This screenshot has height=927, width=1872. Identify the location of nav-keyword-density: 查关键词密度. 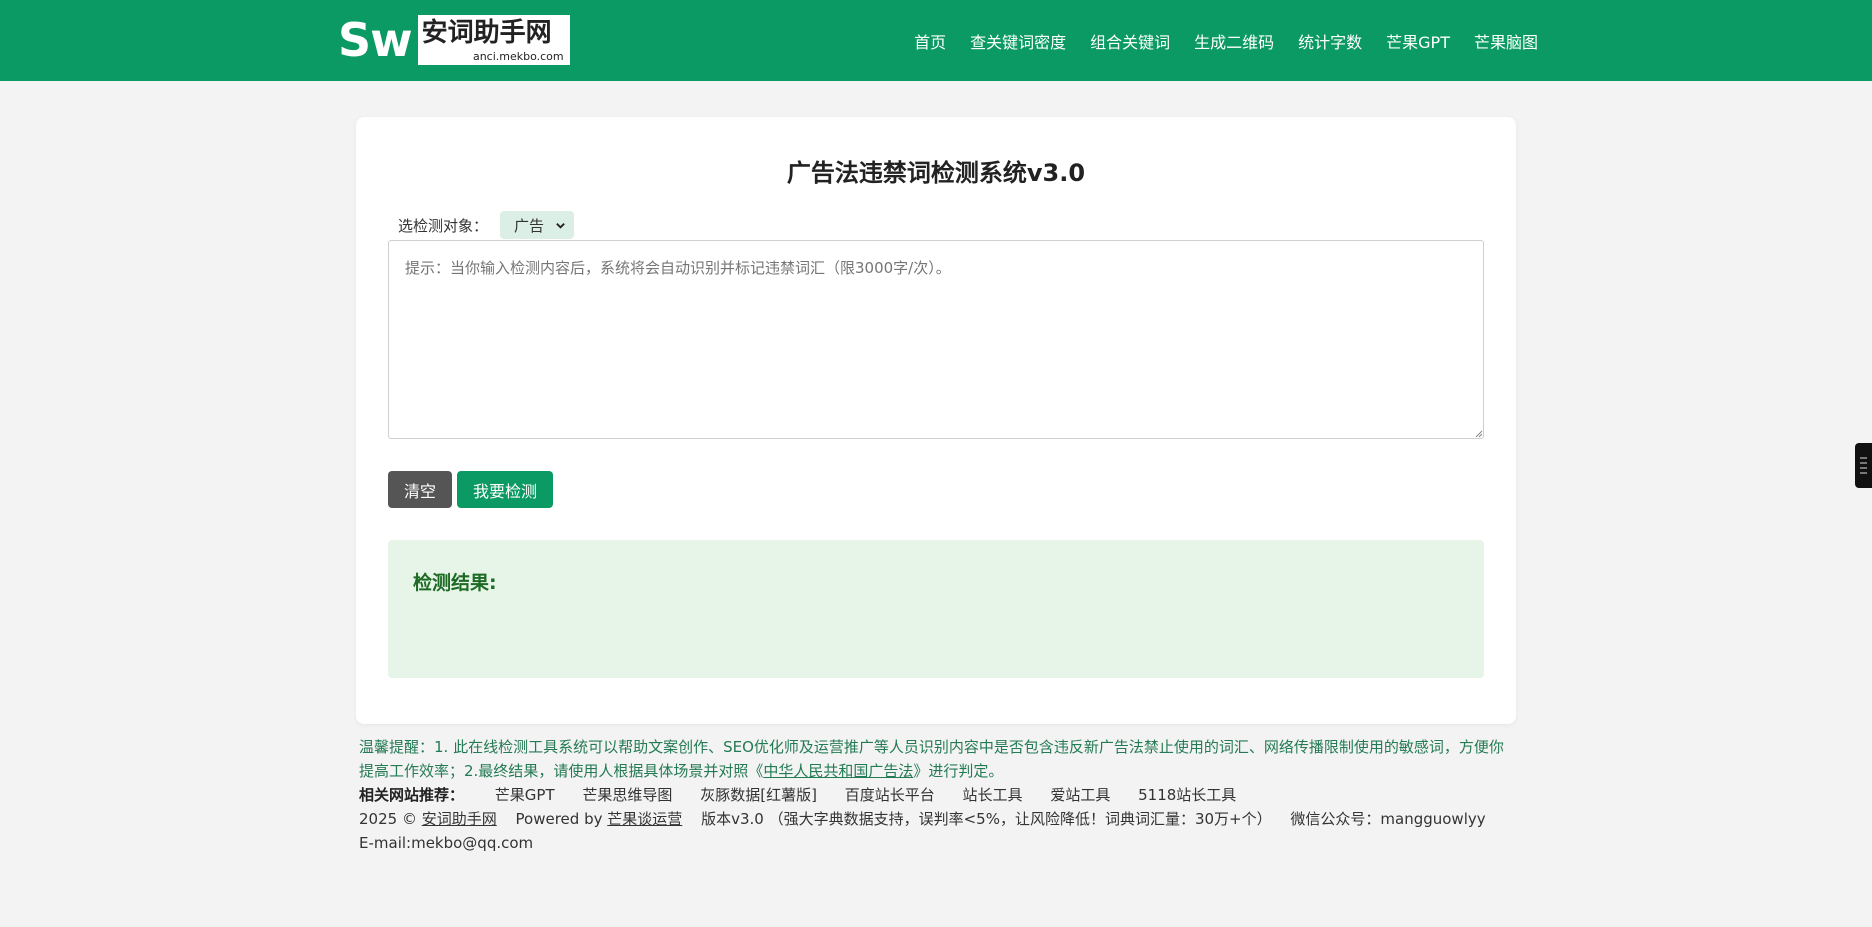
(1018, 41).